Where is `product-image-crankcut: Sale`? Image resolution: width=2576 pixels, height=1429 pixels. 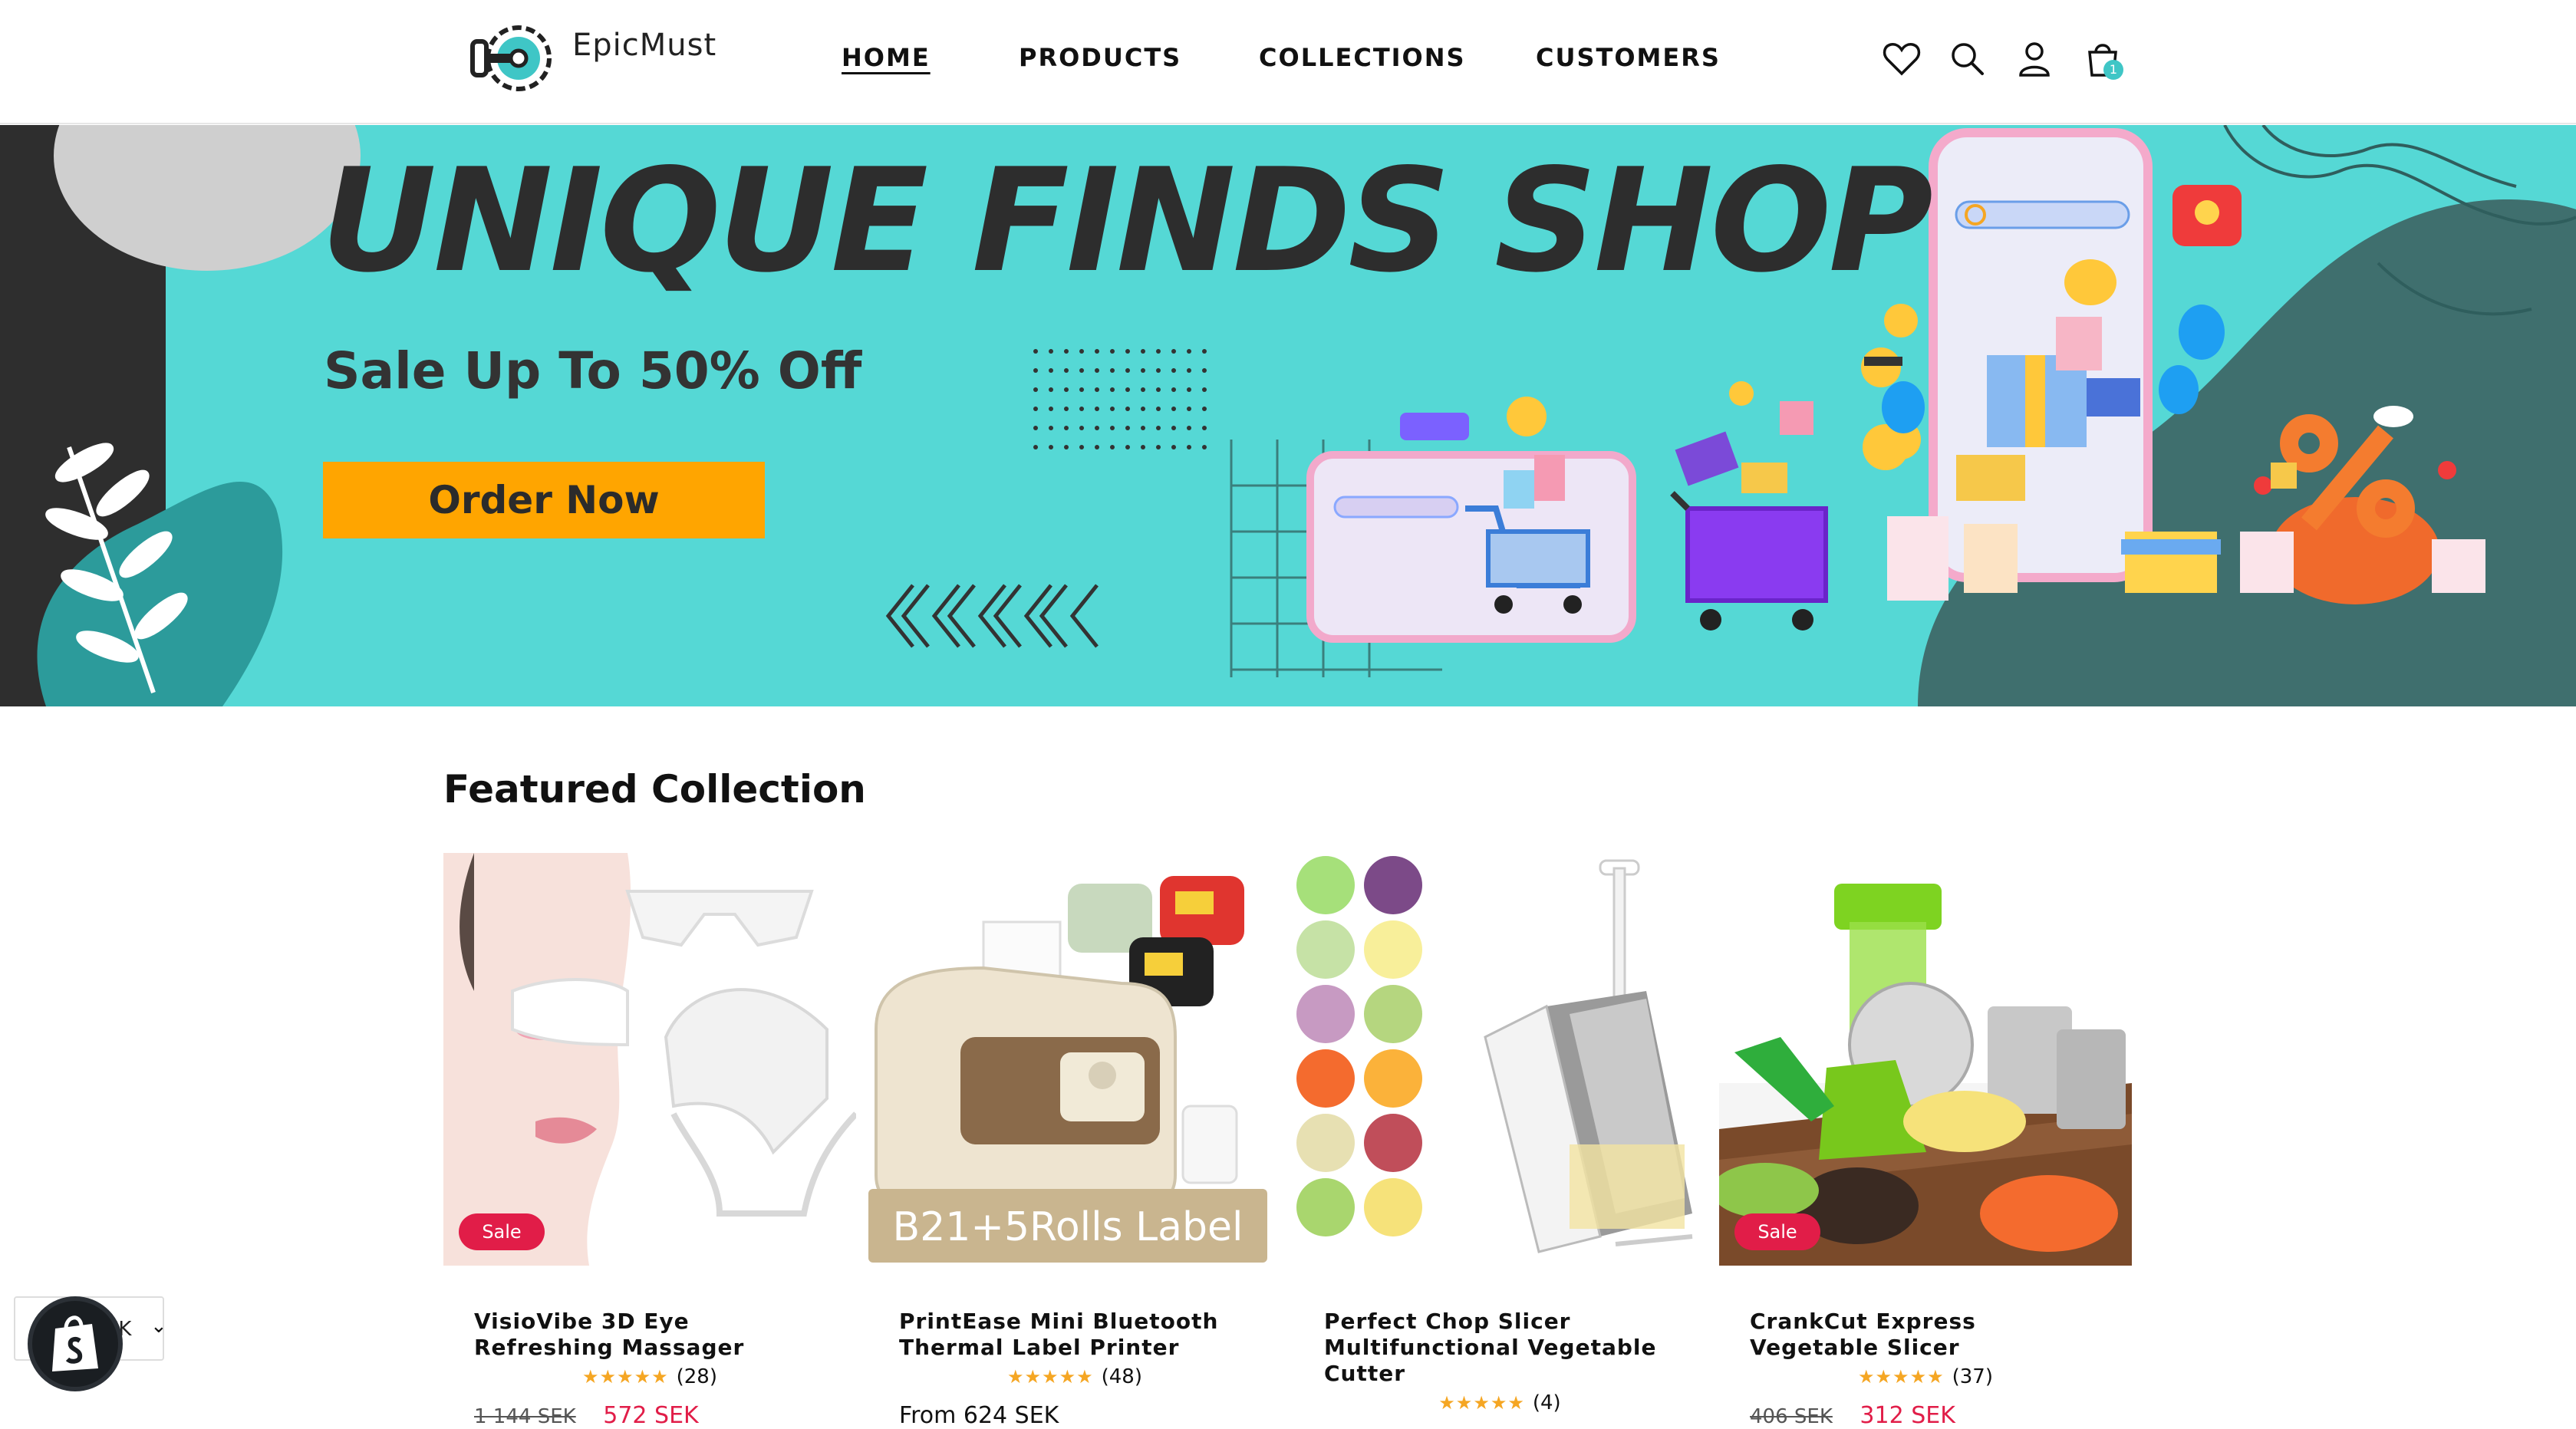
product-image-crankcut: Sale is located at coordinates (1925, 1059).